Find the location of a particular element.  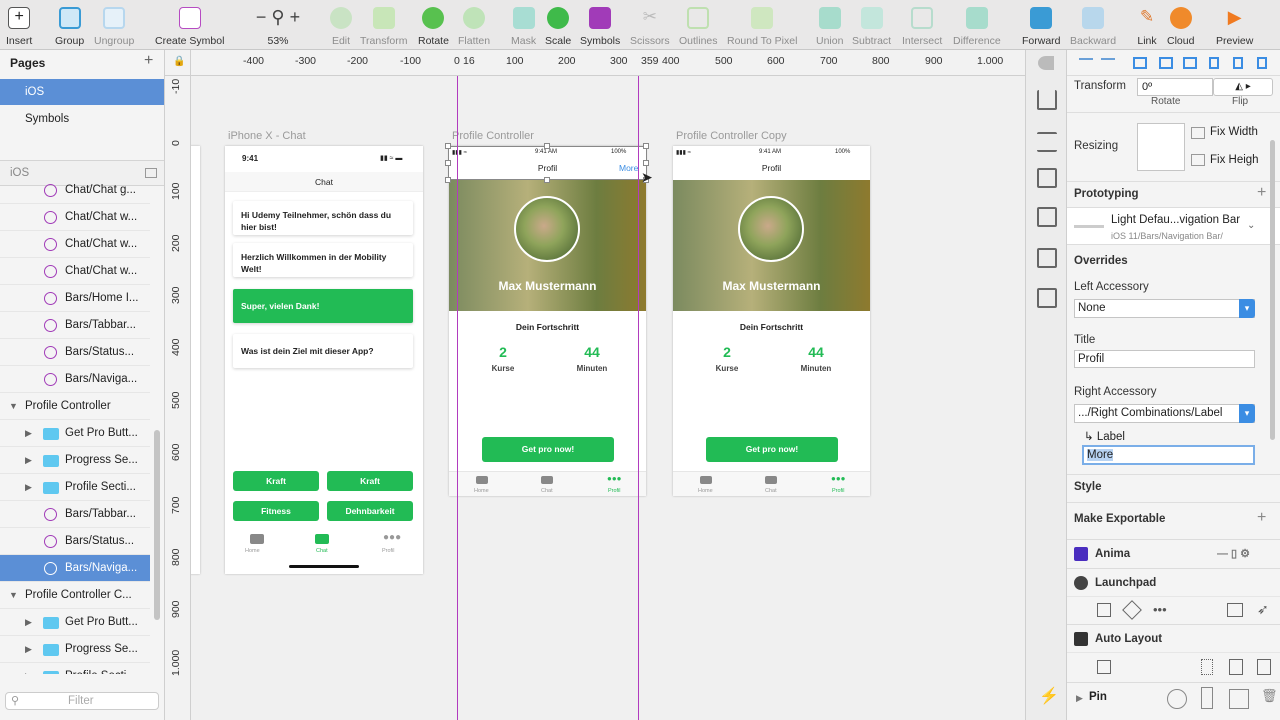

artboard-title: Profile Controller Copy is located at coordinates (731, 136).